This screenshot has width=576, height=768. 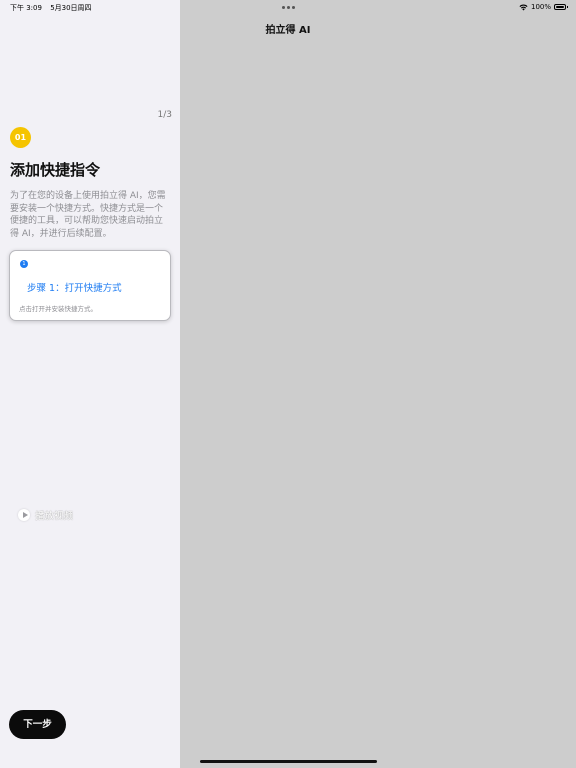 I want to click on page-title: 添加快捷指令, so click(x=55, y=170).